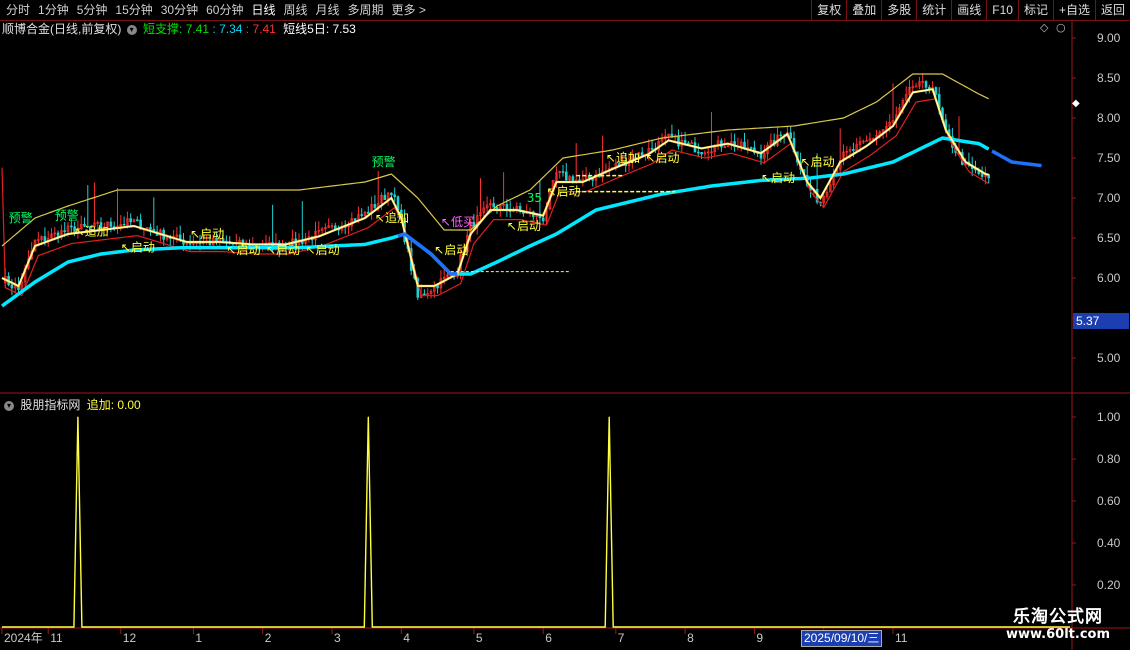  I want to click on period-tab-9: 多周期, so click(366, 10).